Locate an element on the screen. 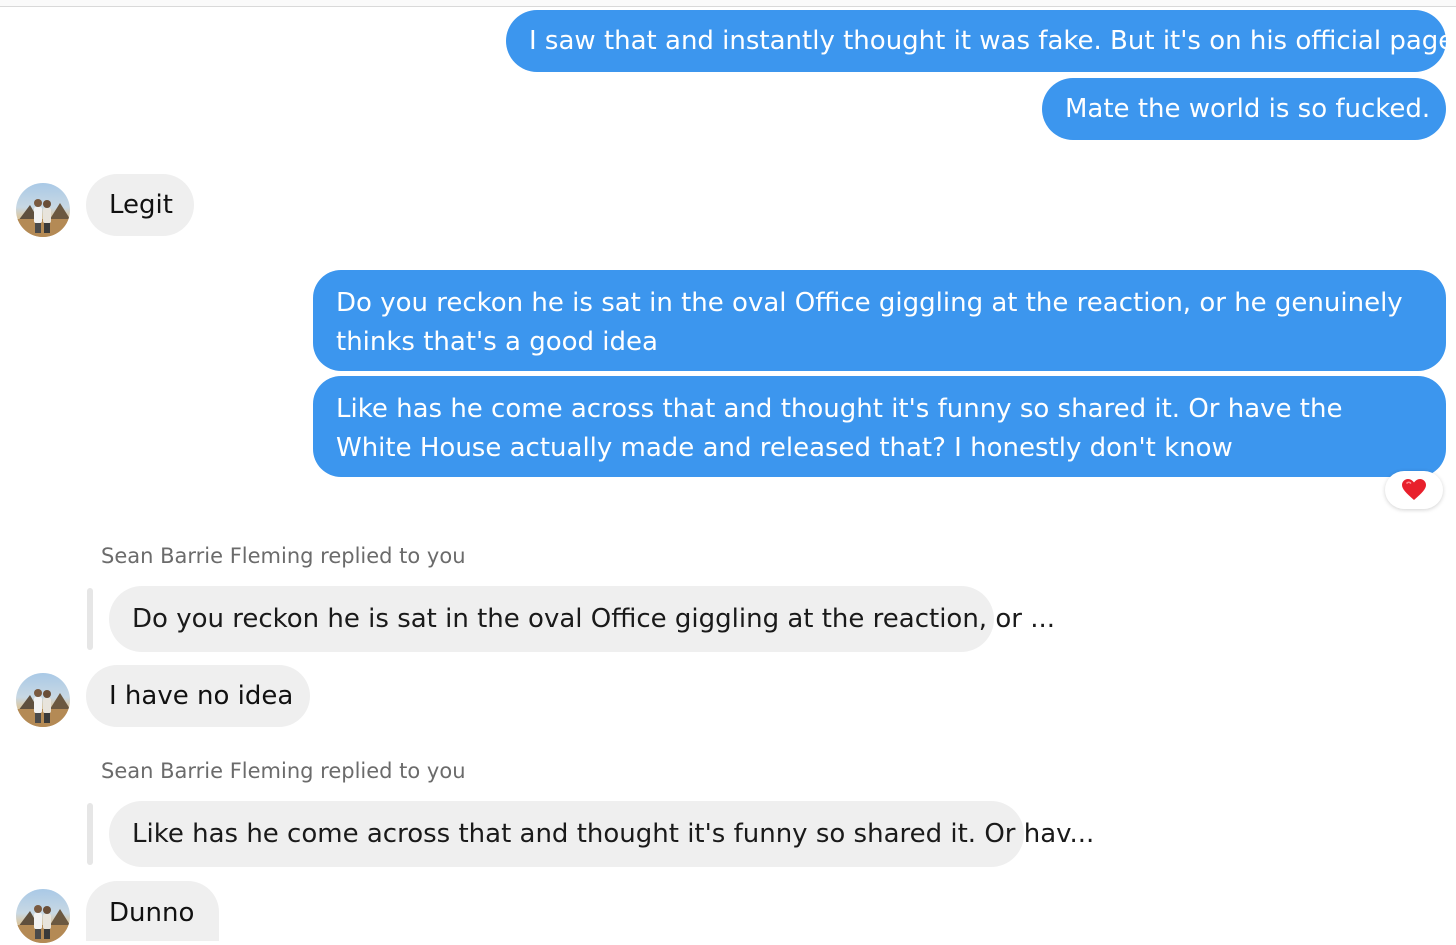 The height and width of the screenshot is (945, 1456). outgoing-message: Mate the world is so fucked. is located at coordinates (1244, 109).